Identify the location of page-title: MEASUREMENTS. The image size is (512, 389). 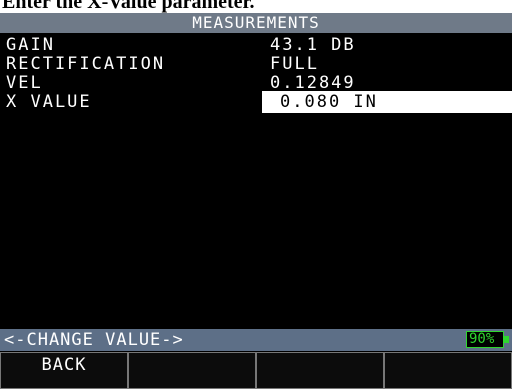
(256, 23).